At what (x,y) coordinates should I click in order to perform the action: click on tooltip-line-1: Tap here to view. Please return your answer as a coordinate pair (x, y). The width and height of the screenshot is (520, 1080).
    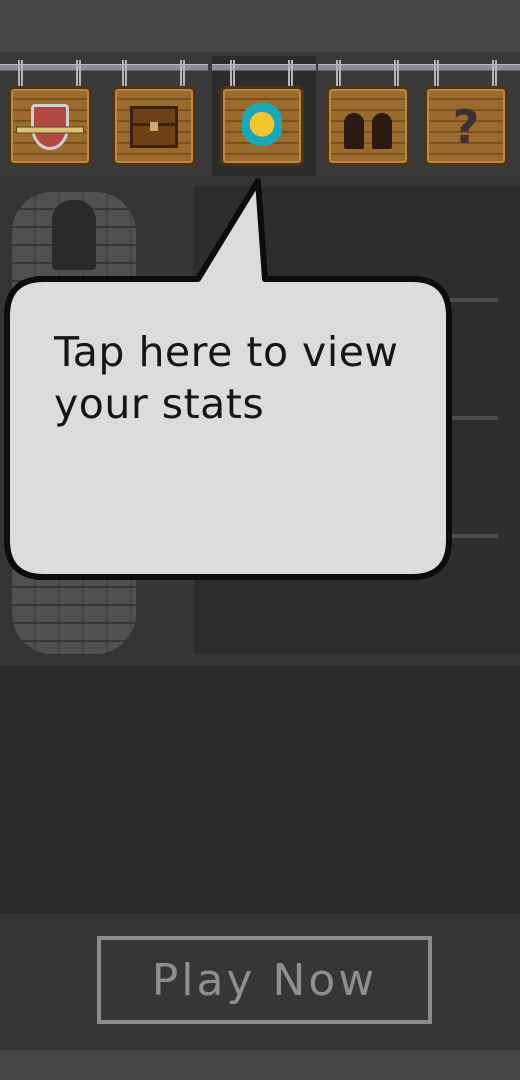
    Looking at the image, I should click on (226, 352).